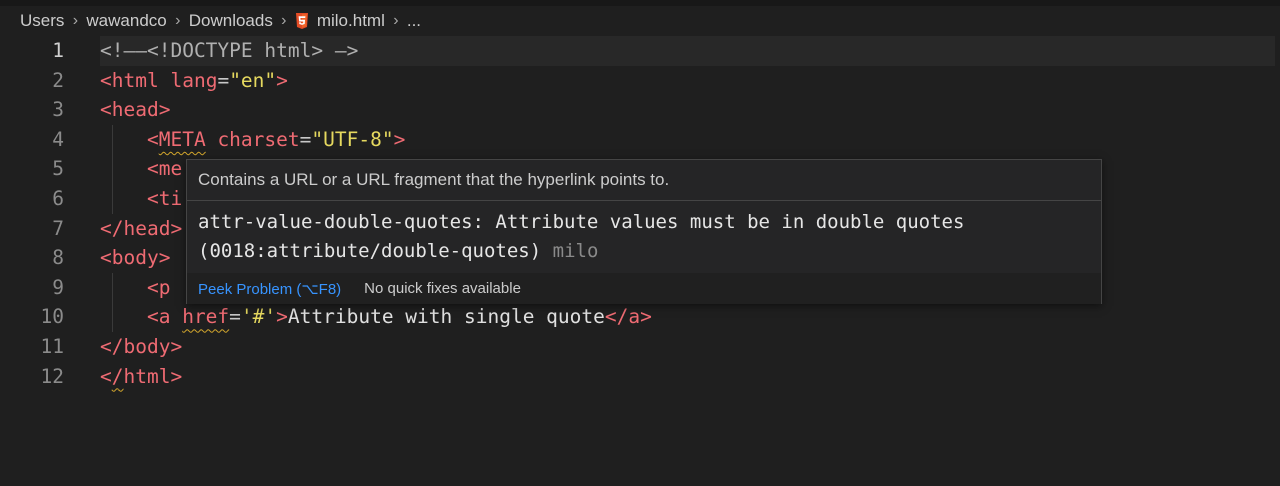 The height and width of the screenshot is (486, 1280). I want to click on code-token: —, so click(141, 50).